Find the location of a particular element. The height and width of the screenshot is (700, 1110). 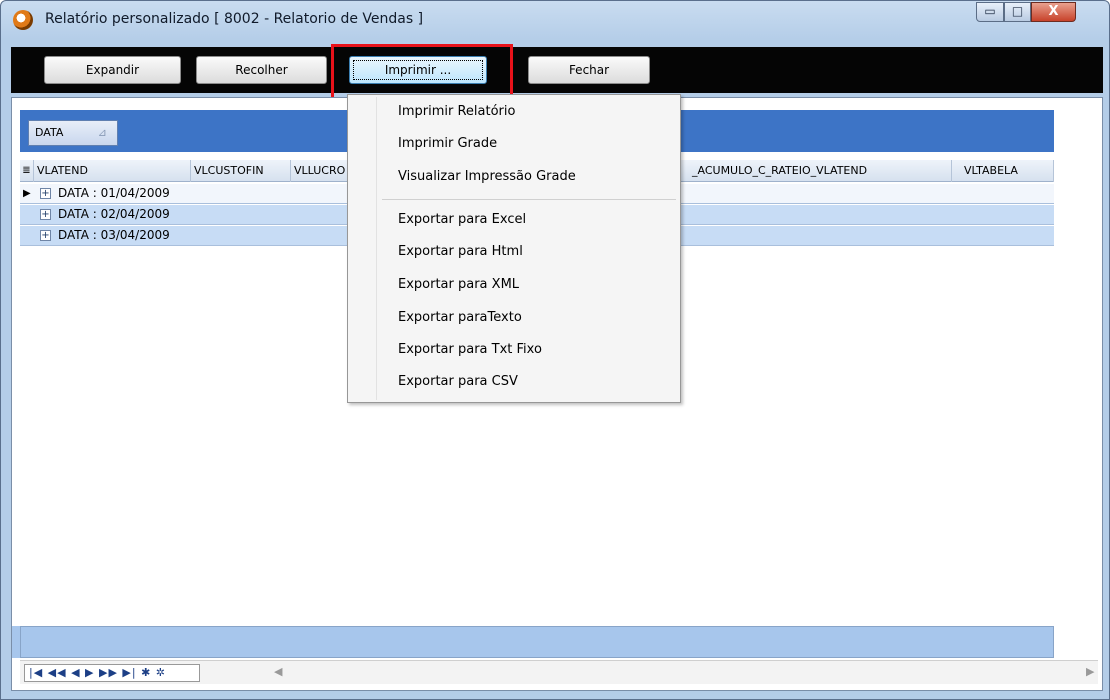

minimize-button: ▭ is located at coordinates (990, 12).